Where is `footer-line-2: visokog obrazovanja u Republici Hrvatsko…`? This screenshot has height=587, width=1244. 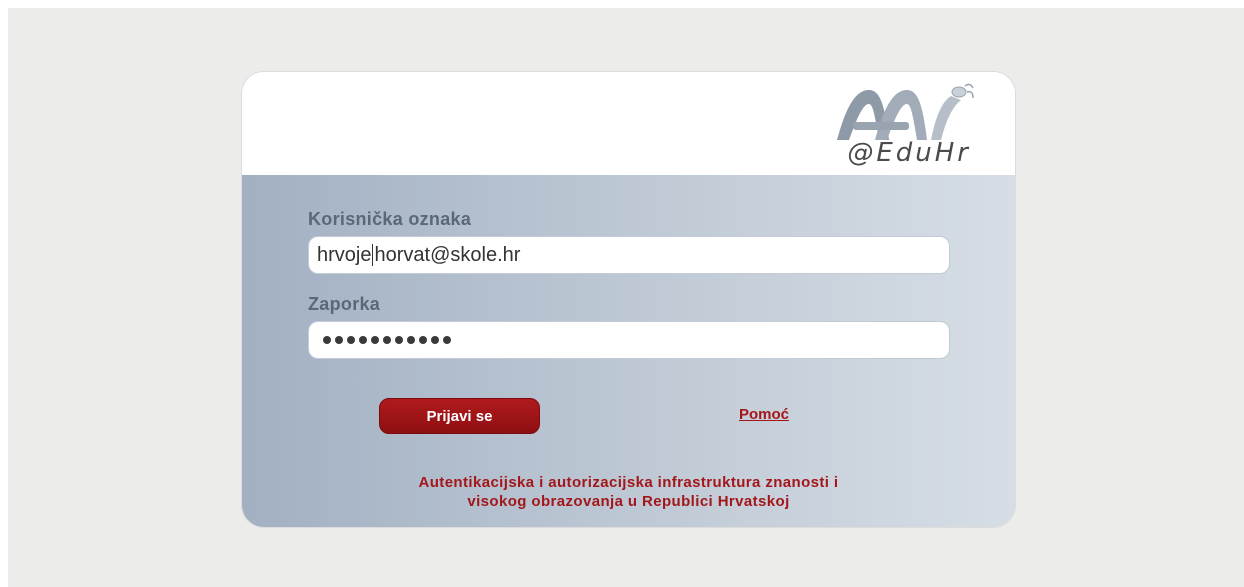 footer-line-2: visokog obrazovanja u Republici Hrvatsko… is located at coordinates (628, 501).